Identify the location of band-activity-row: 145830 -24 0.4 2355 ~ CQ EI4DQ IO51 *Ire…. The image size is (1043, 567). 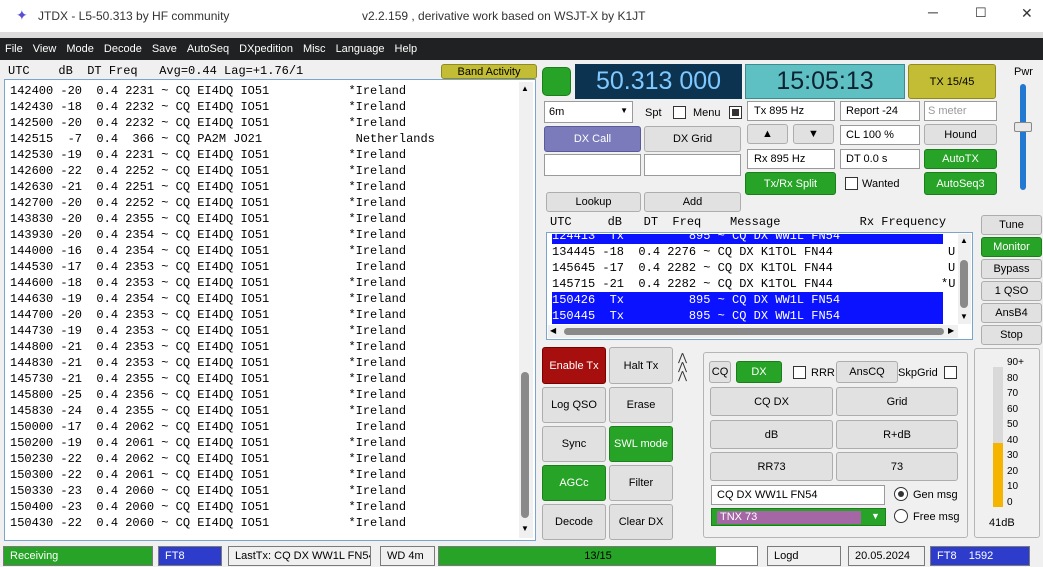
(208, 411).